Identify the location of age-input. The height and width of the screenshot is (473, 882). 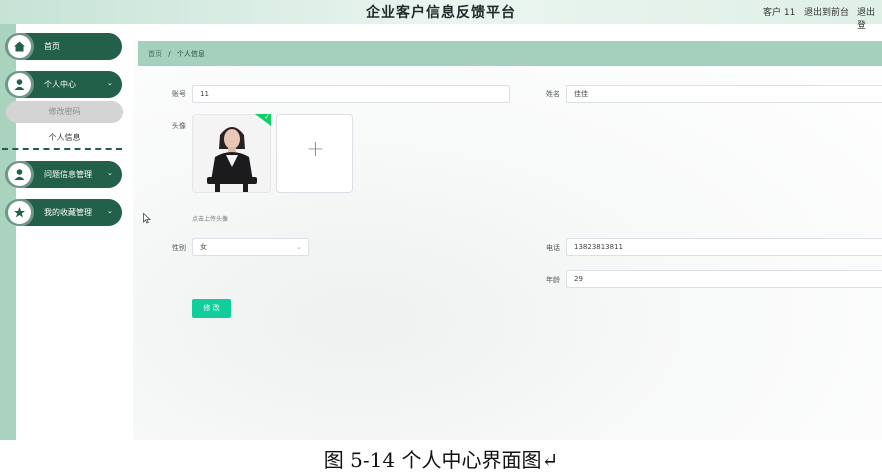
(724, 279).